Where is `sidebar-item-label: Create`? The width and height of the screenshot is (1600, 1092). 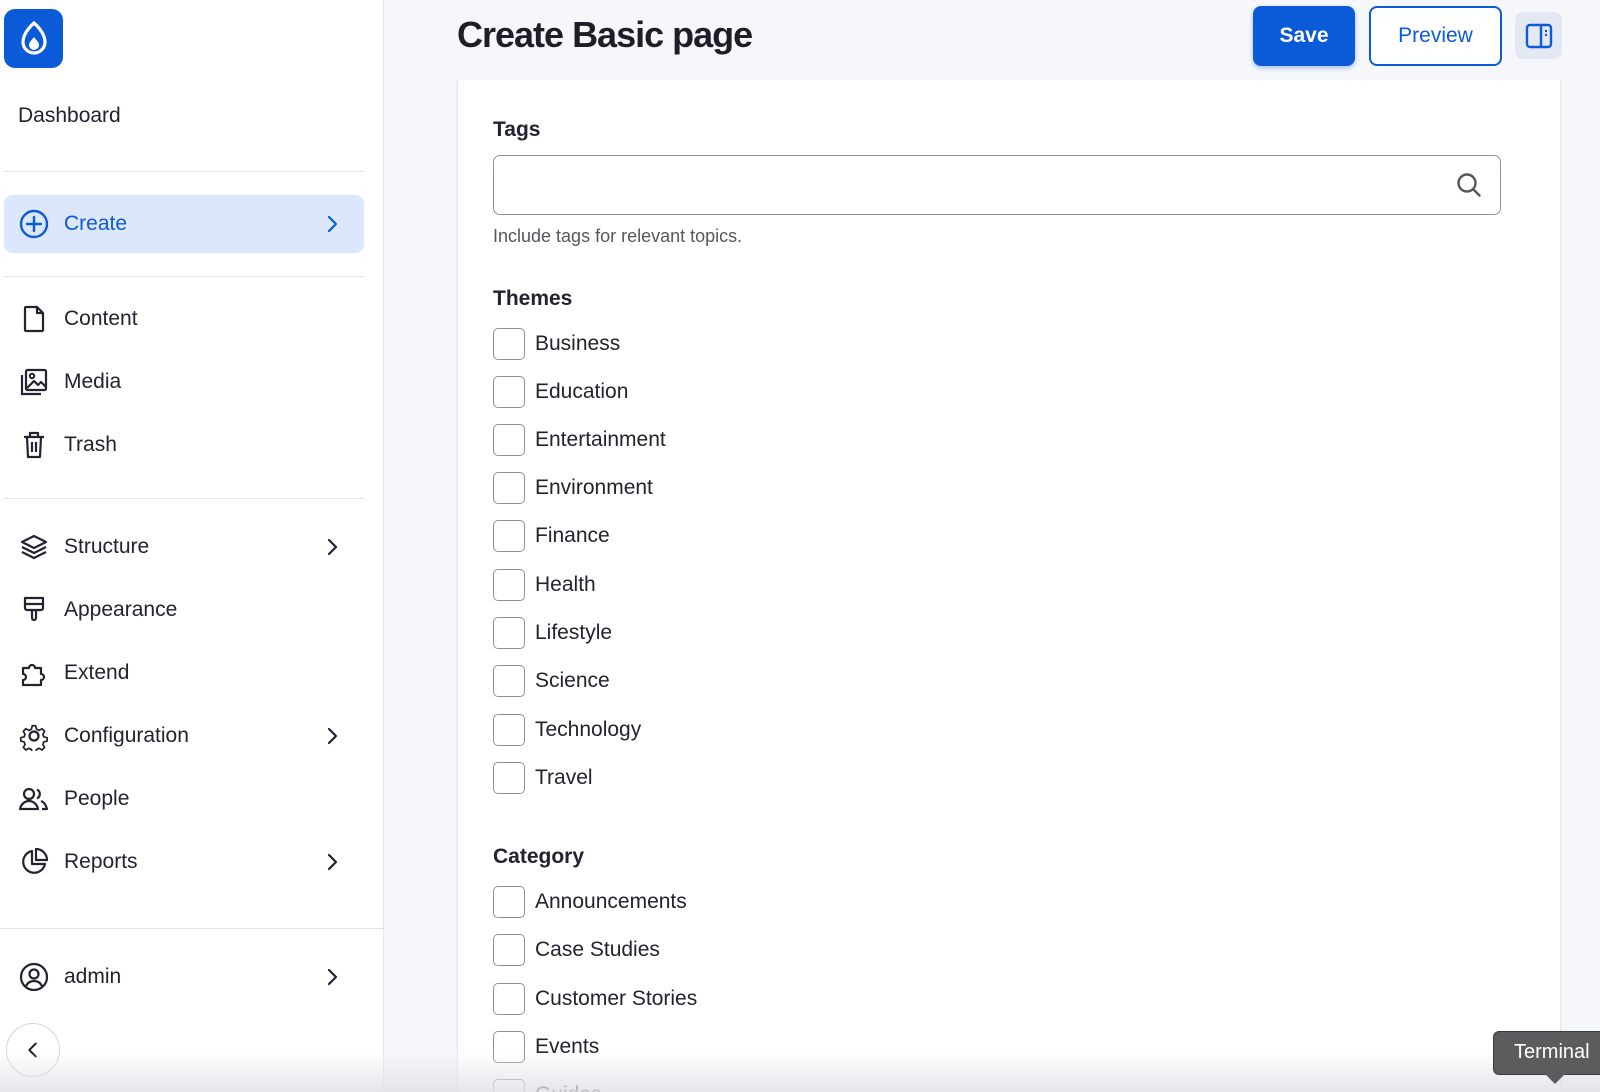
sidebar-item-label: Create is located at coordinates (96, 223).